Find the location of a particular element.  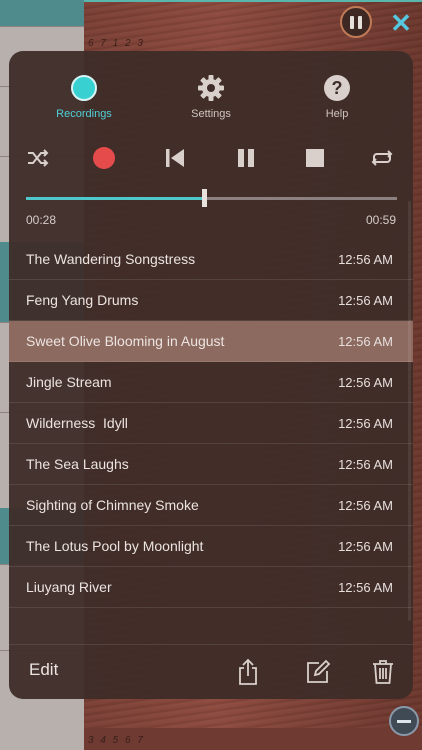

list-item: Jingle Stream 12:56 AM is located at coordinates (211, 382).